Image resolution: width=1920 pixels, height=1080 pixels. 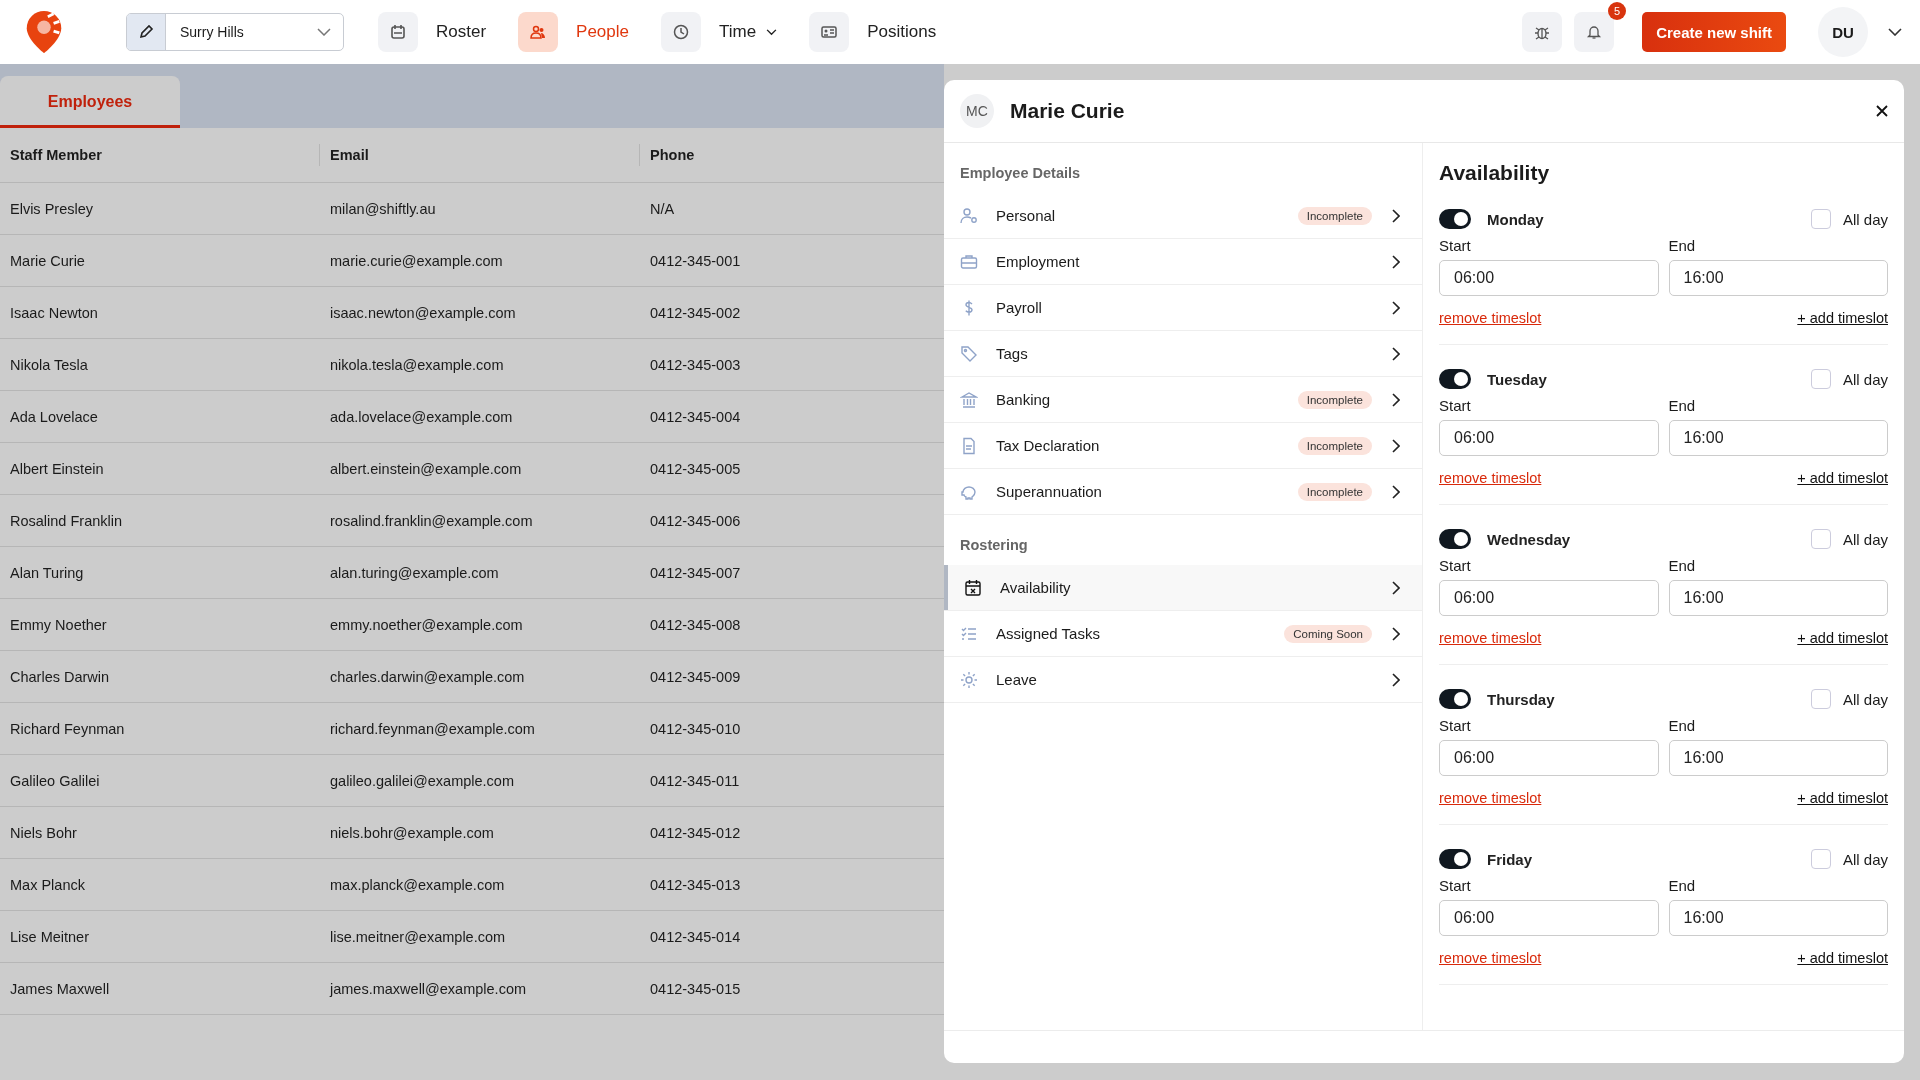 What do you see at coordinates (1183, 400) in the screenshot?
I see `menu-item: Banking Incomplete` at bounding box center [1183, 400].